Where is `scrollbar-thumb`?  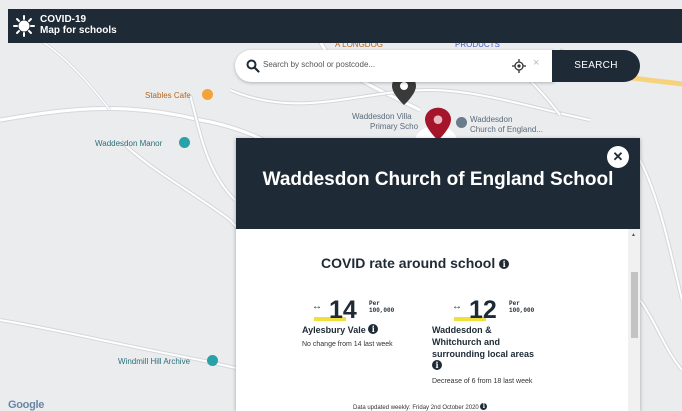 scrollbar-thumb is located at coordinates (634, 305).